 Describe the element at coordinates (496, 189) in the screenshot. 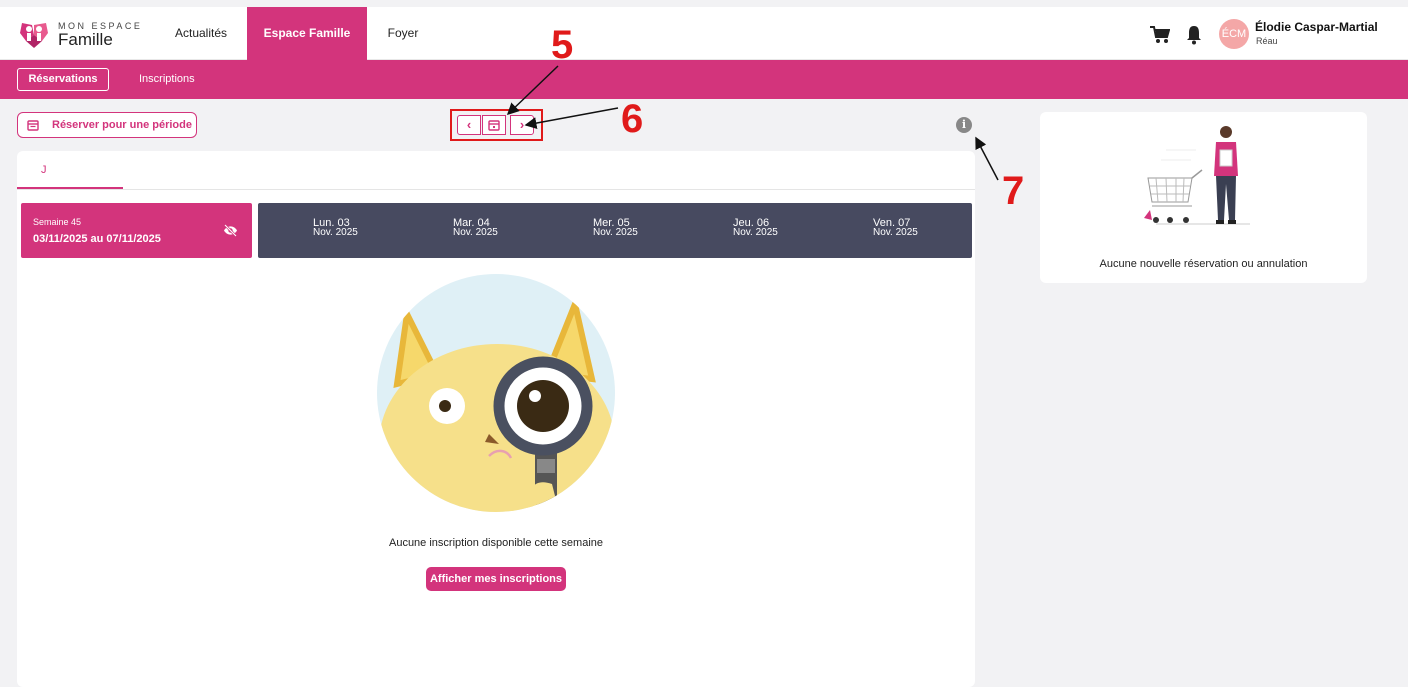

I see `tab-divider` at that location.